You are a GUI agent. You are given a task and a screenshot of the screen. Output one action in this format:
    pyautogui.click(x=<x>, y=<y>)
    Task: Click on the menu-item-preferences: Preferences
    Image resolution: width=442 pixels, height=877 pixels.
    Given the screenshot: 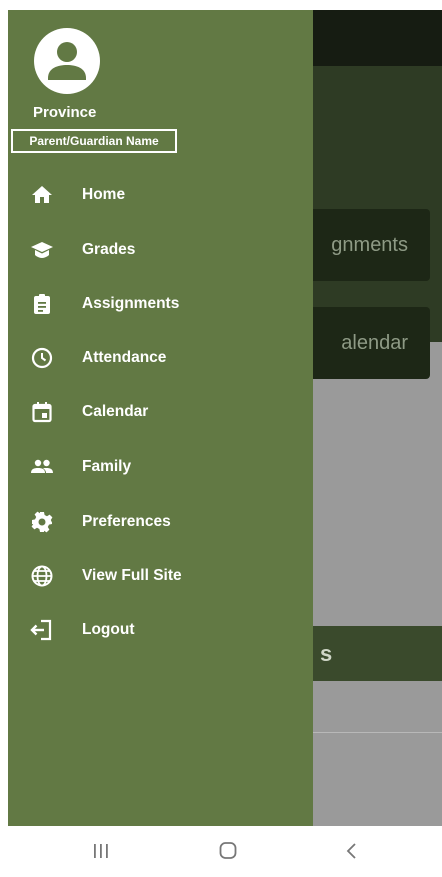 What is the action you would take?
    pyautogui.click(x=160, y=522)
    